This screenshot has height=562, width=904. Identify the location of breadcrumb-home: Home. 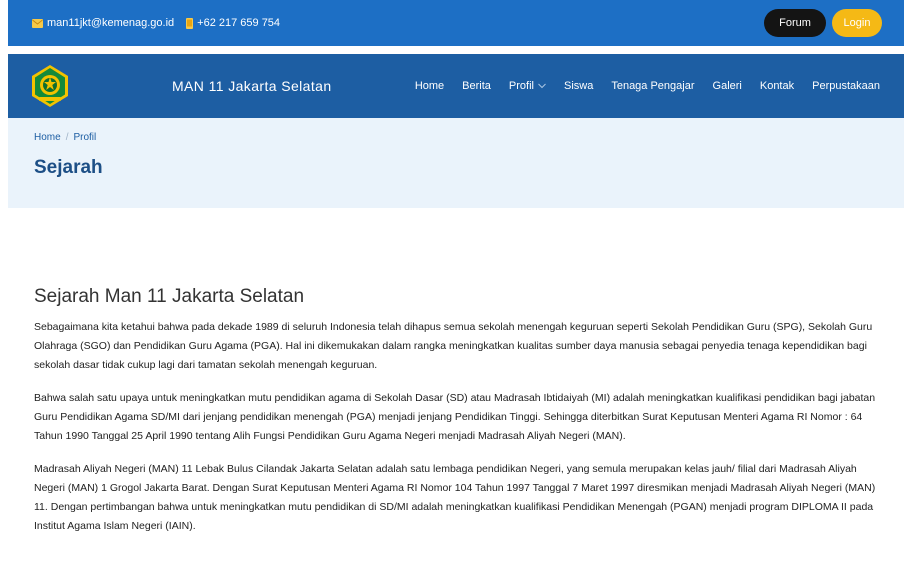
(47, 137).